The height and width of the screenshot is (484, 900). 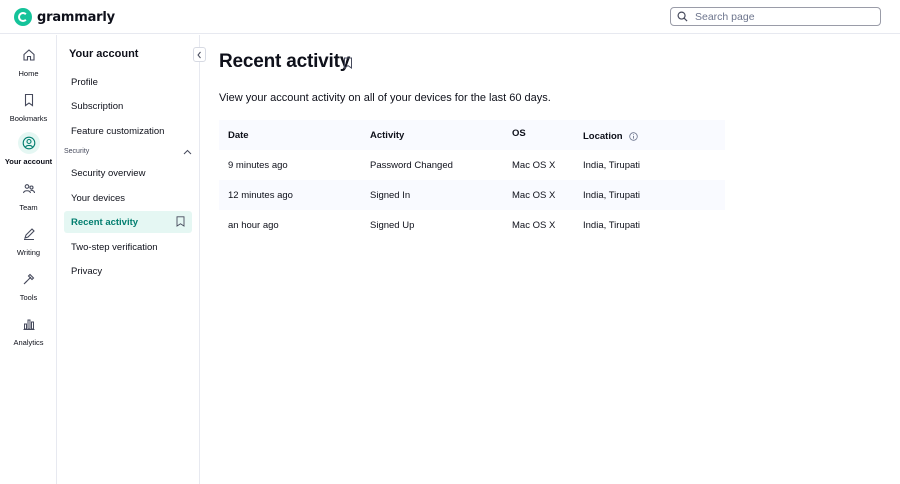 I want to click on rail-label-analytics: Analytics, so click(x=28, y=342).